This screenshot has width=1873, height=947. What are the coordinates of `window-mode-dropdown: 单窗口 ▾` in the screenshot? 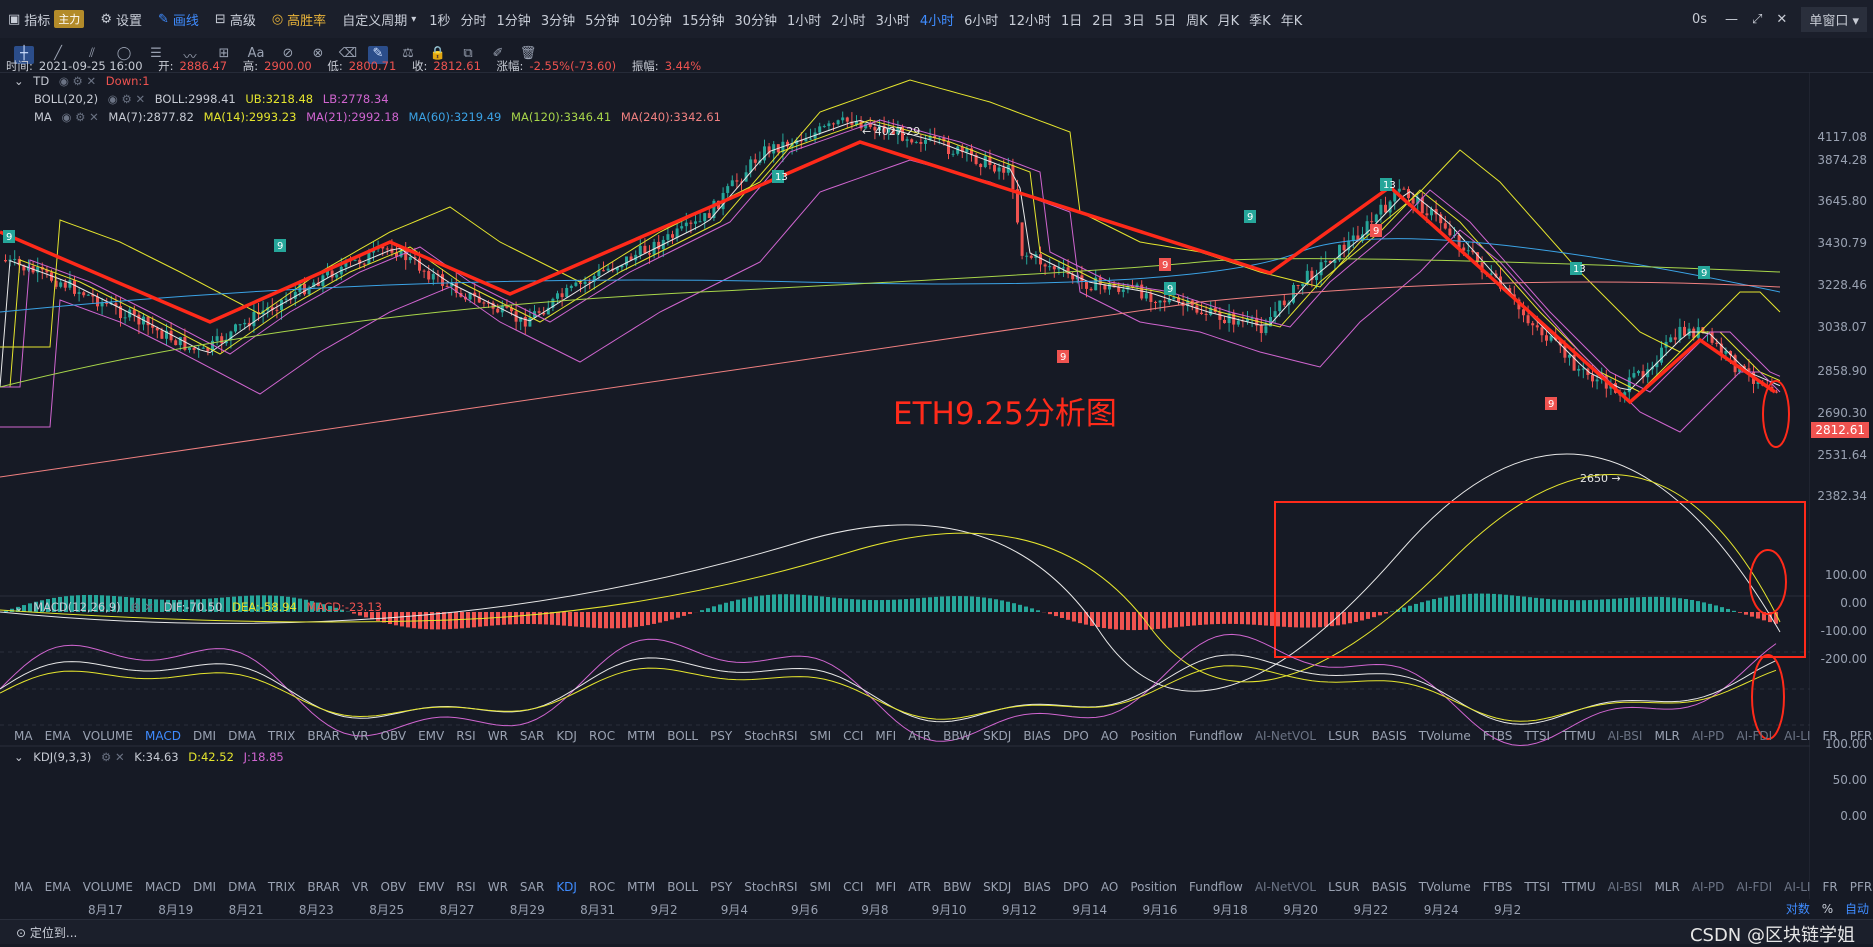 It's located at (1834, 19).